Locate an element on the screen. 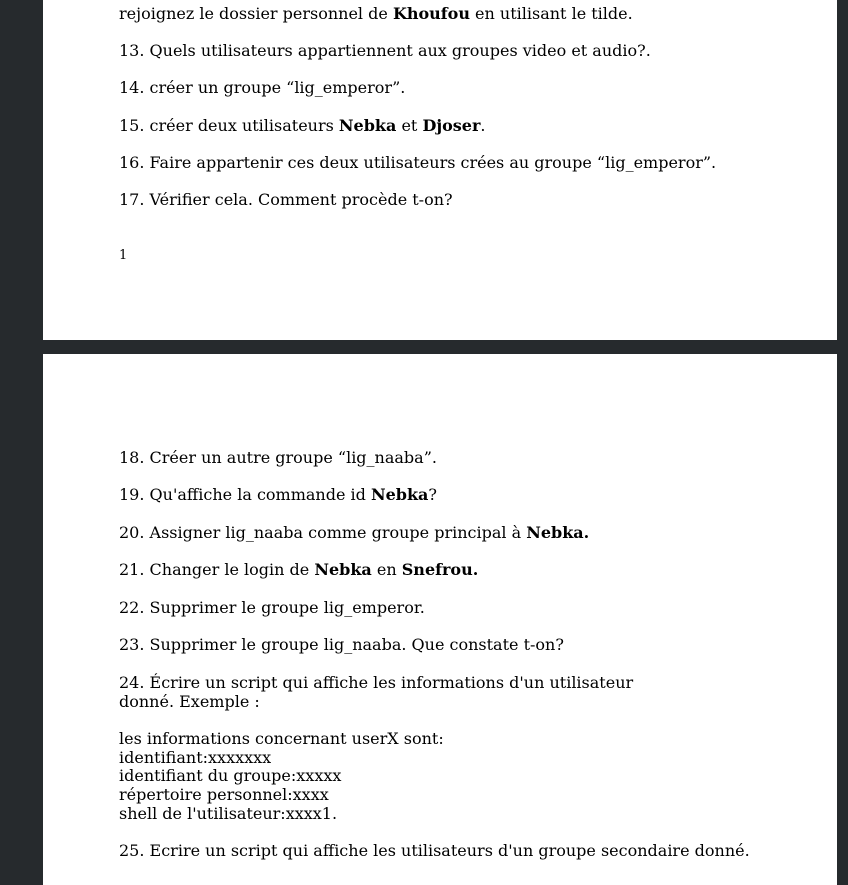 This screenshot has height=885, width=848. example-line-2: identifiant:xxxxxxx is located at coordinates (195, 757).